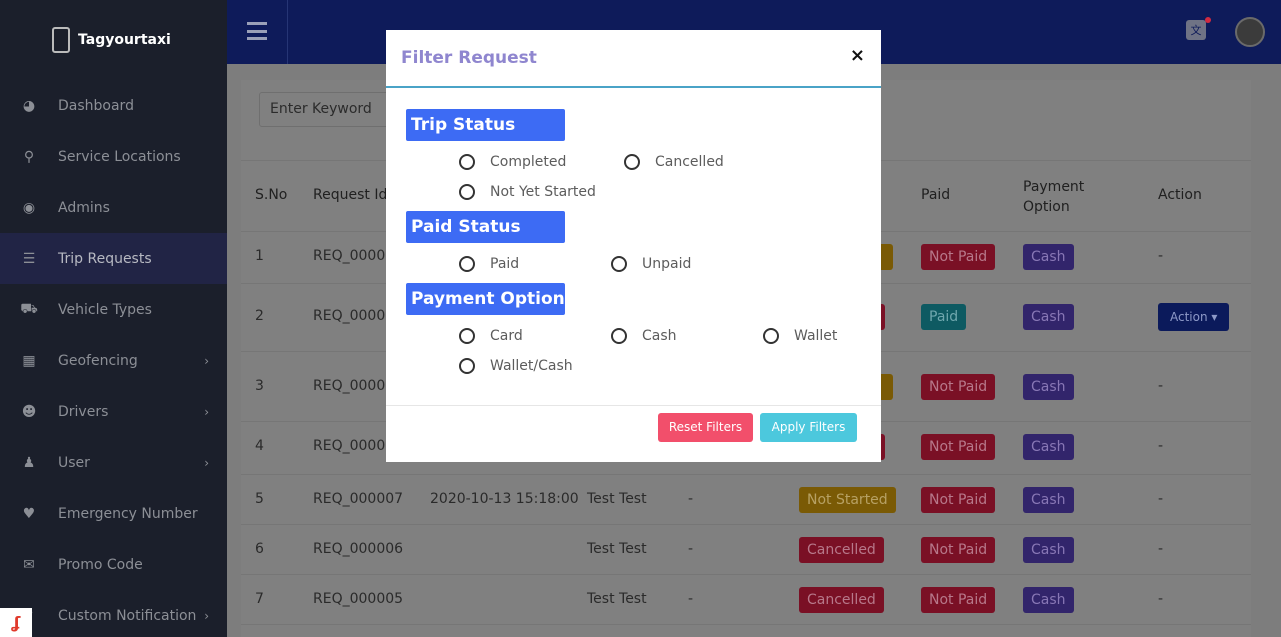 The height and width of the screenshot is (637, 1281). Describe the element at coordinates (259, 386) in the screenshot. I see `cell-sno: 3` at that location.